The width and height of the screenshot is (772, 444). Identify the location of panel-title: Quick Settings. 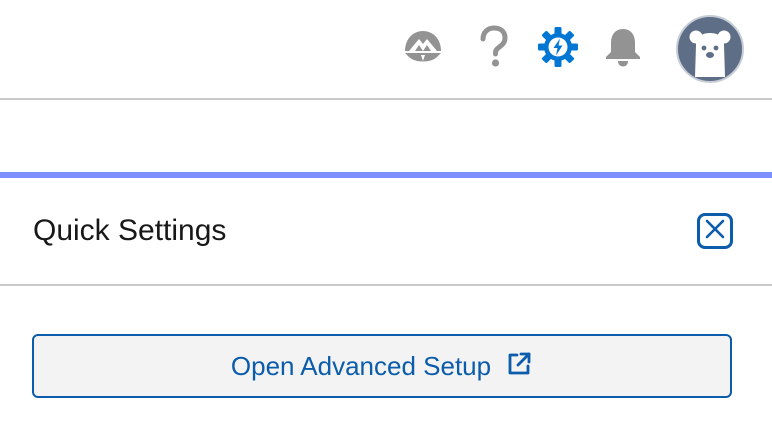
(130, 230).